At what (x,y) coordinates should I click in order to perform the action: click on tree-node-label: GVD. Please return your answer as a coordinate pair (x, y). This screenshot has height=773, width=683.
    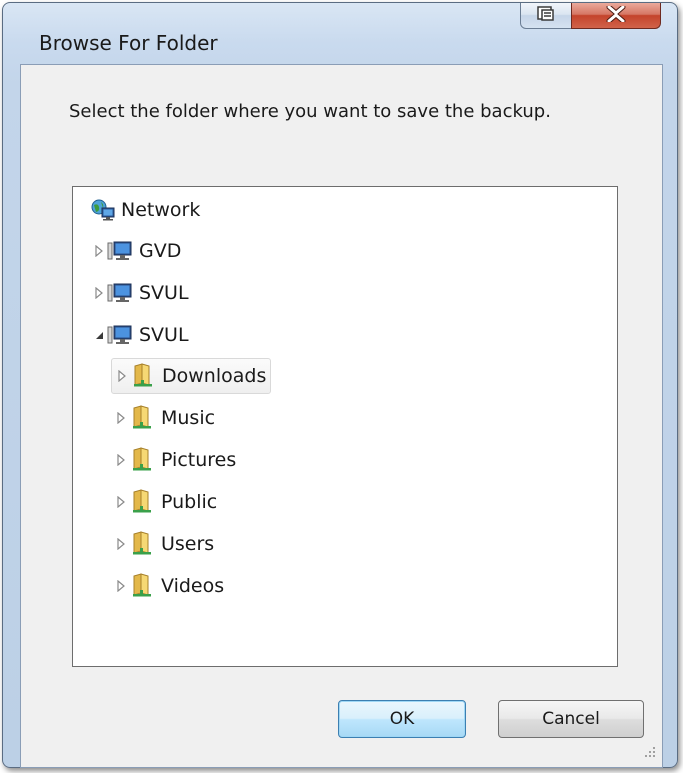
    Looking at the image, I should click on (160, 251).